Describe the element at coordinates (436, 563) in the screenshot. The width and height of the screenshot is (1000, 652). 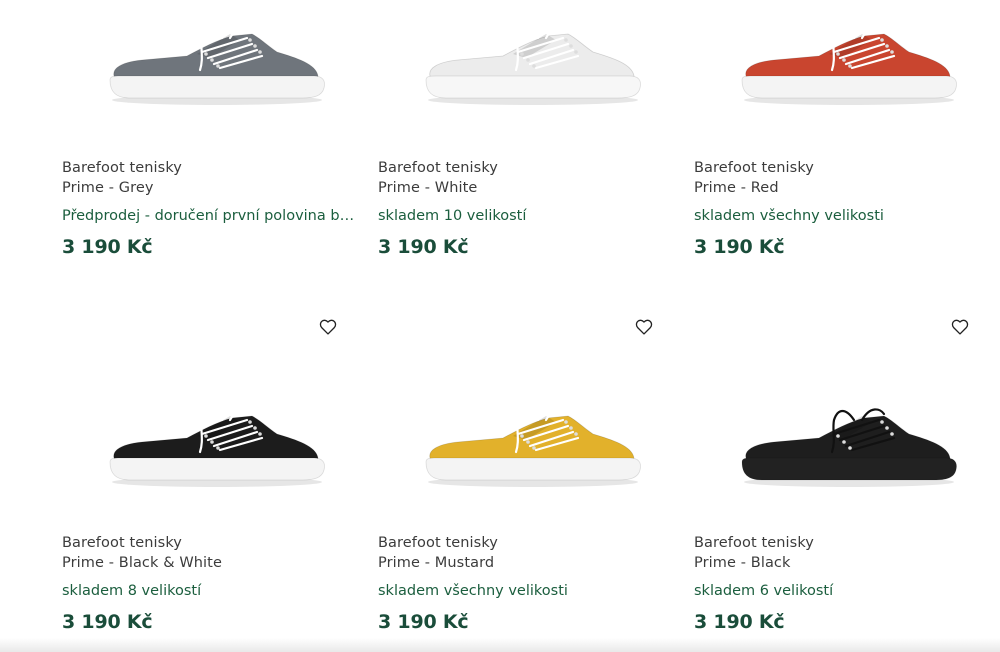
I see `product-name: Prime - Mustard` at that location.